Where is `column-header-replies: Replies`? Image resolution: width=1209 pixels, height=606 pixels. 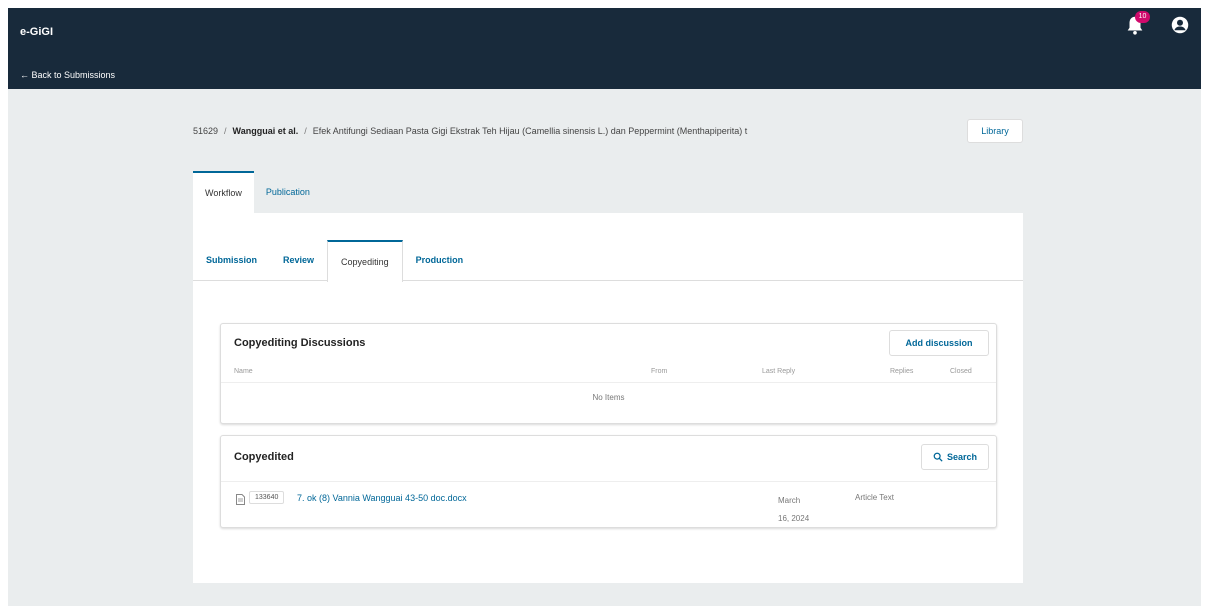 column-header-replies: Replies is located at coordinates (902, 371).